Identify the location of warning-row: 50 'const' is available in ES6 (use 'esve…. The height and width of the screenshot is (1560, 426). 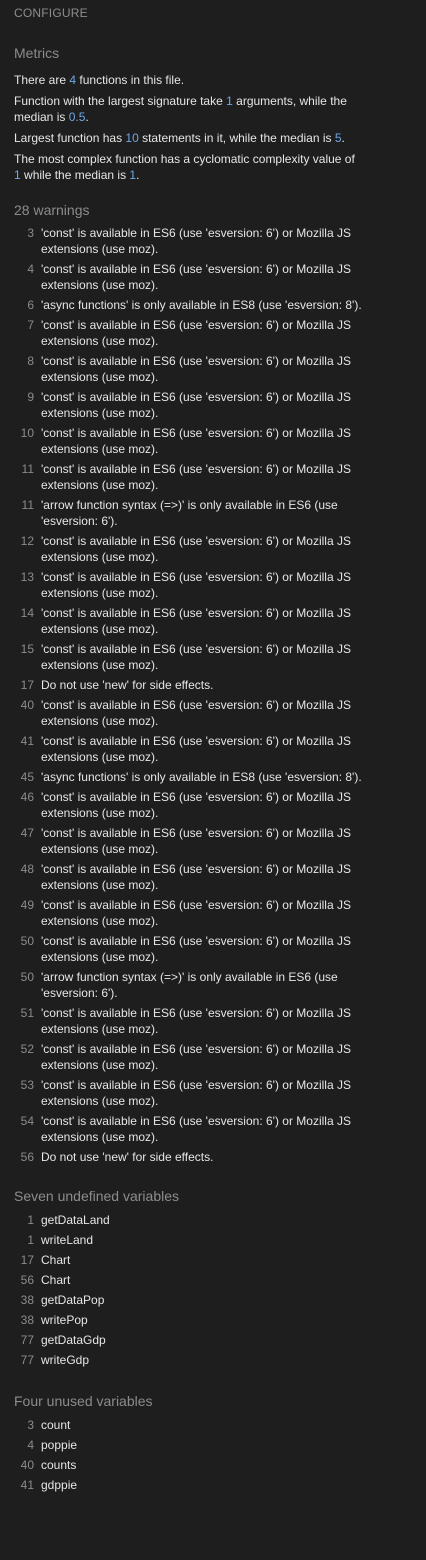
(213, 949).